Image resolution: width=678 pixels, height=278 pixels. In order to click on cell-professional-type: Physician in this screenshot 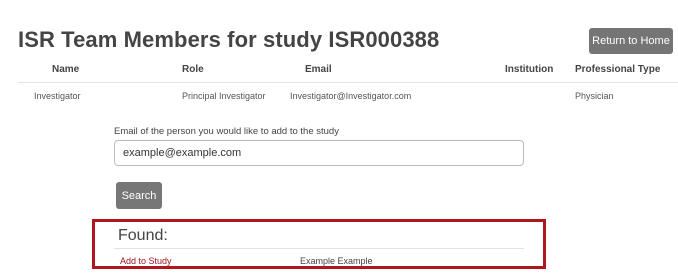, I will do `click(594, 96)`.